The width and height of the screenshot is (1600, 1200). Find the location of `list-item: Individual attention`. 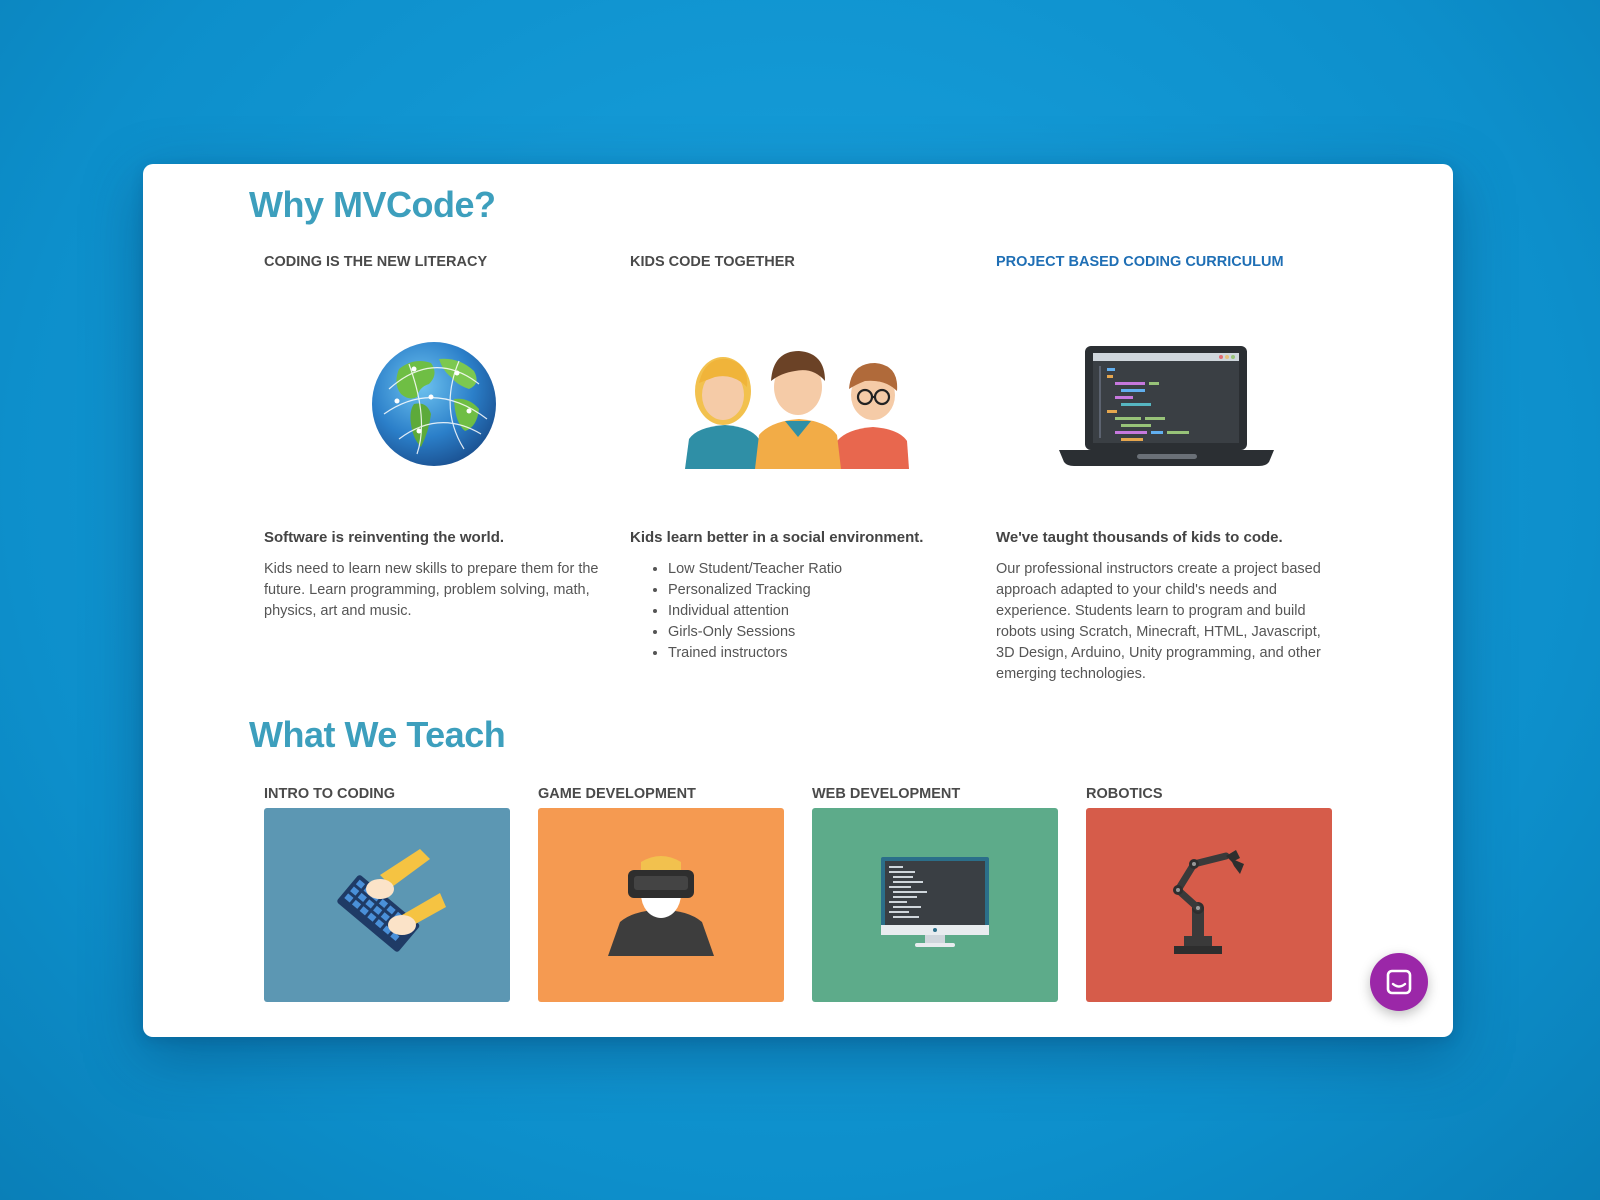

list-item: Individual attention is located at coordinates (755, 611).